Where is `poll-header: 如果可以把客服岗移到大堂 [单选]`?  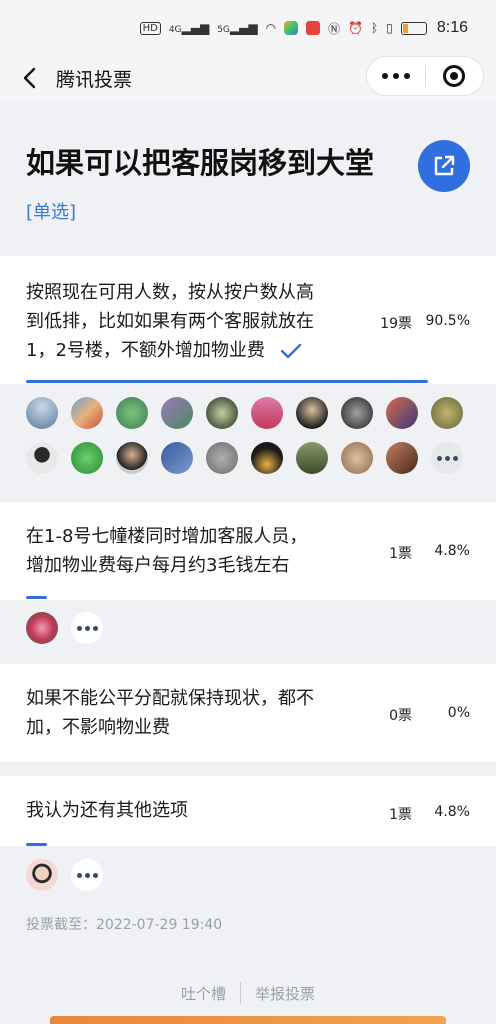 poll-header: 如果可以把客服岗移到大堂 [单选] is located at coordinates (248, 176).